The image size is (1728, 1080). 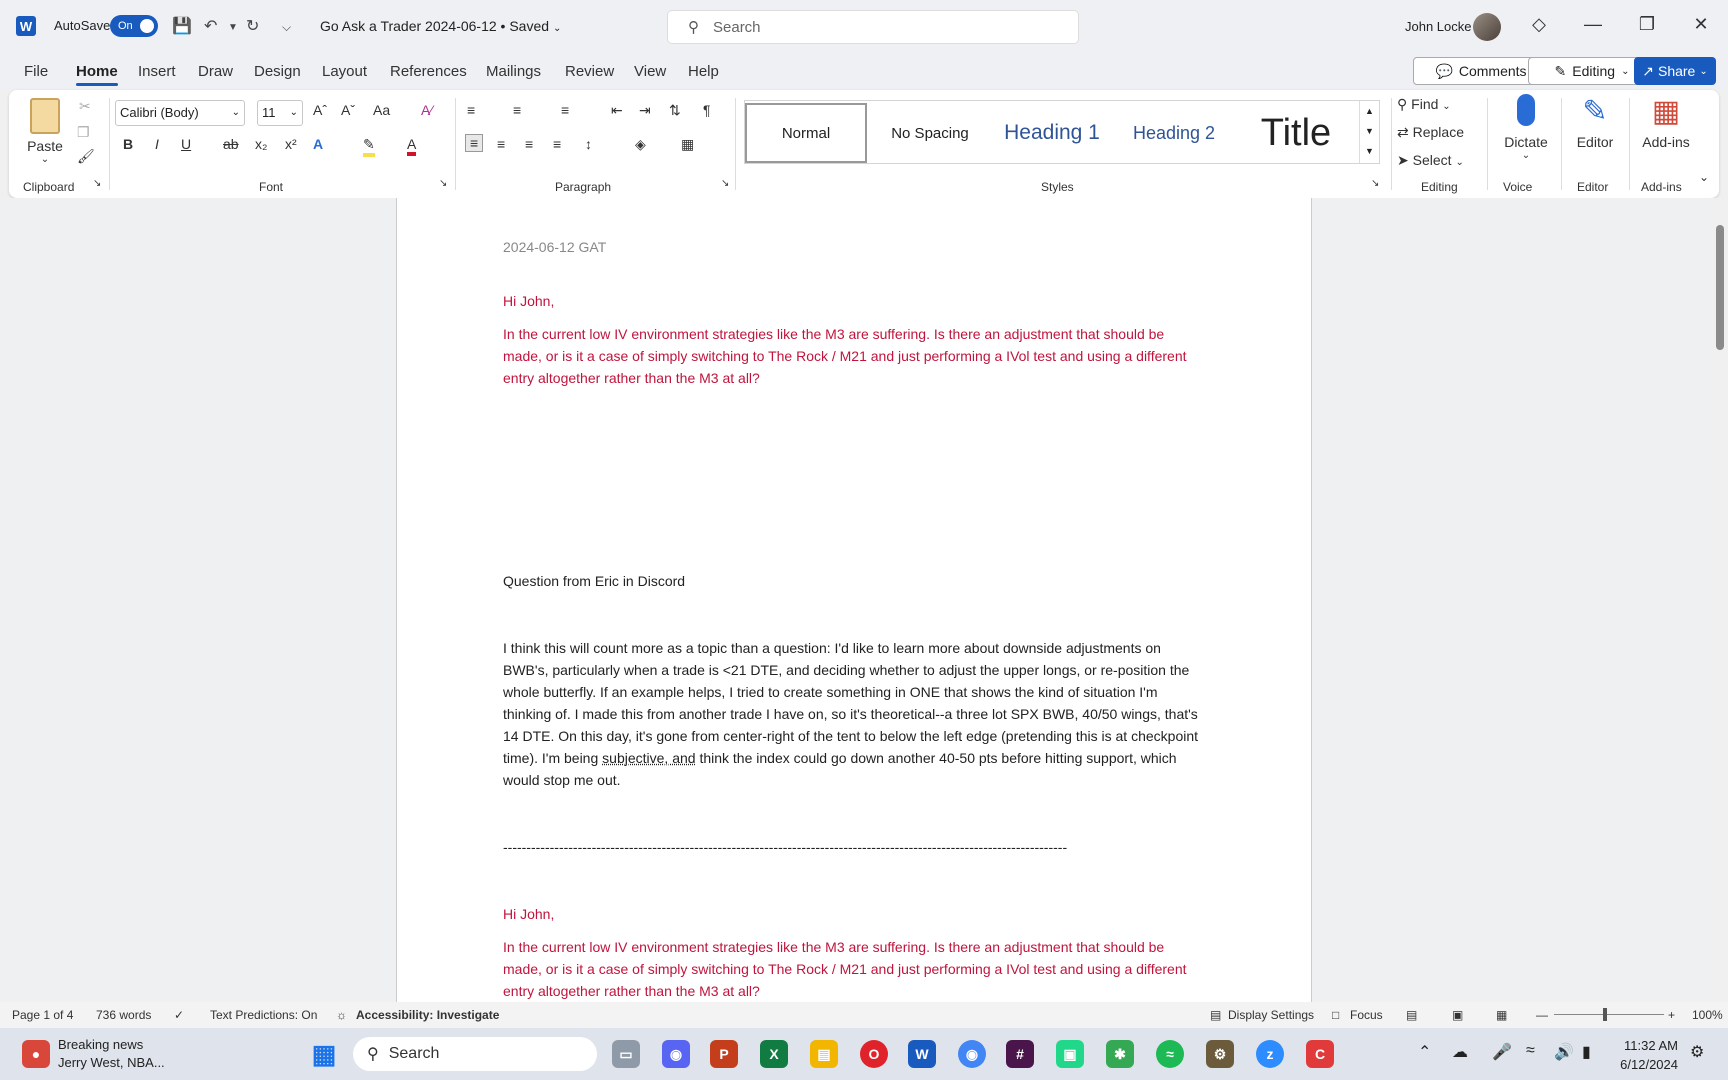 What do you see at coordinates (1595, 122) in the screenshot?
I see `editor-button: ✎ Editor` at bounding box center [1595, 122].